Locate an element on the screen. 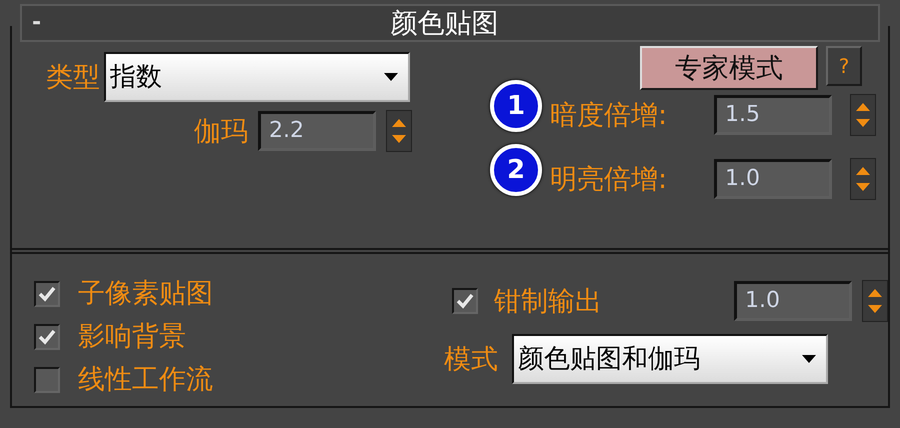  rollout-header: - 颜色贴图 is located at coordinates (450, 23).